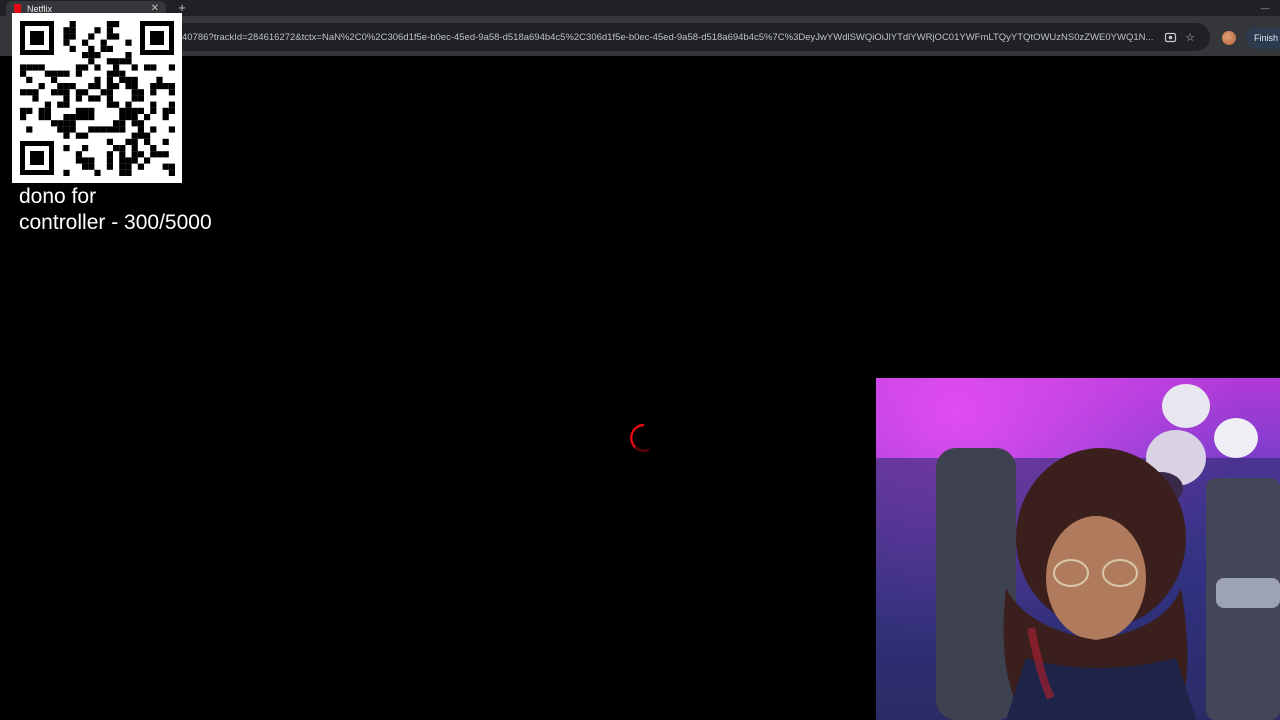  Describe the element at coordinates (40, 8) in the screenshot. I see `tab-title: Netflix` at that location.